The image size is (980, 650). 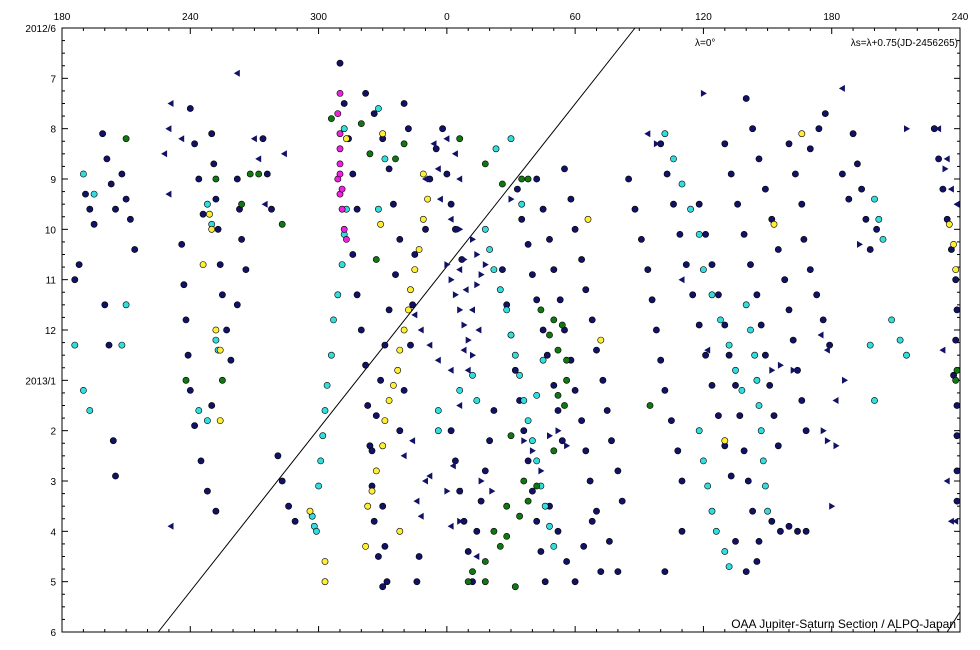 What do you see at coordinates (53, 482) in the screenshot?
I see `y-tick-label: 3` at bounding box center [53, 482].